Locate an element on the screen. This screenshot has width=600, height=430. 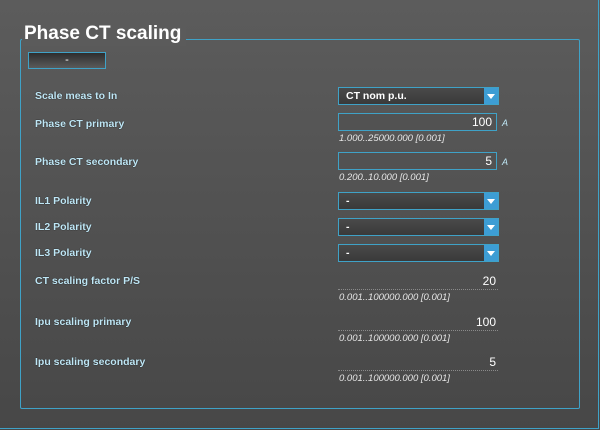
ipu-secondary-range: 0.001..100000.000 [0.001] is located at coordinates (394, 378).